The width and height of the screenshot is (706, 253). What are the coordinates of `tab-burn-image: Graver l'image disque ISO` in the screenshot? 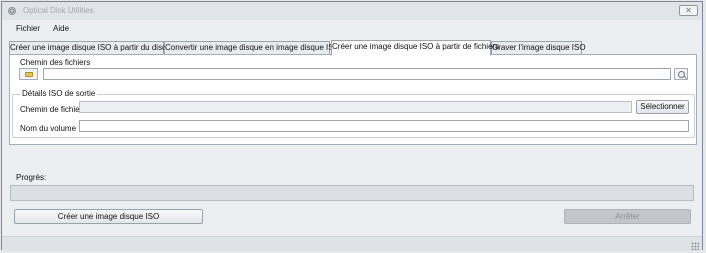 It's located at (538, 48).